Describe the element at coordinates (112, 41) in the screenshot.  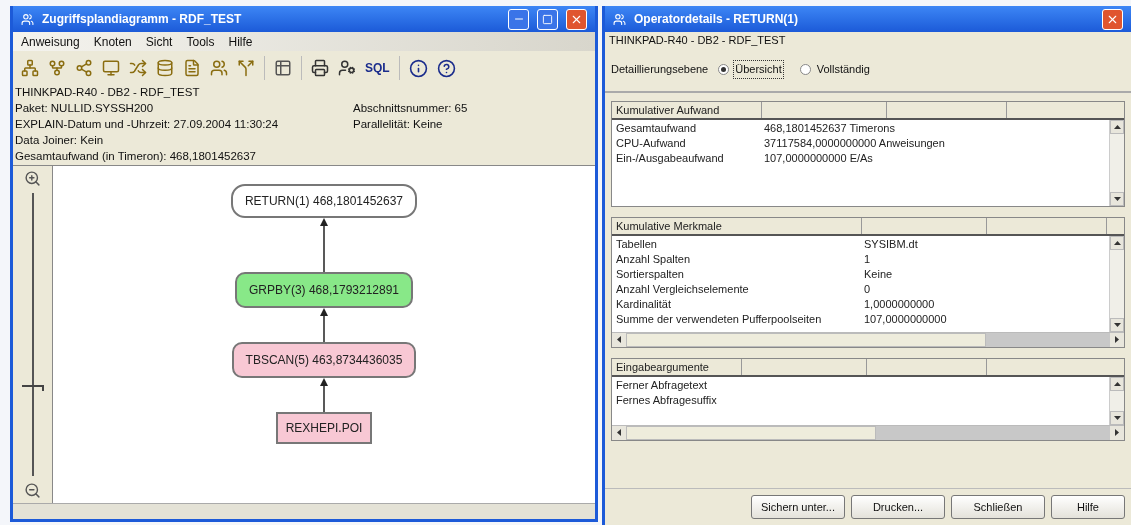
I see `menu-item: Knoten` at that location.